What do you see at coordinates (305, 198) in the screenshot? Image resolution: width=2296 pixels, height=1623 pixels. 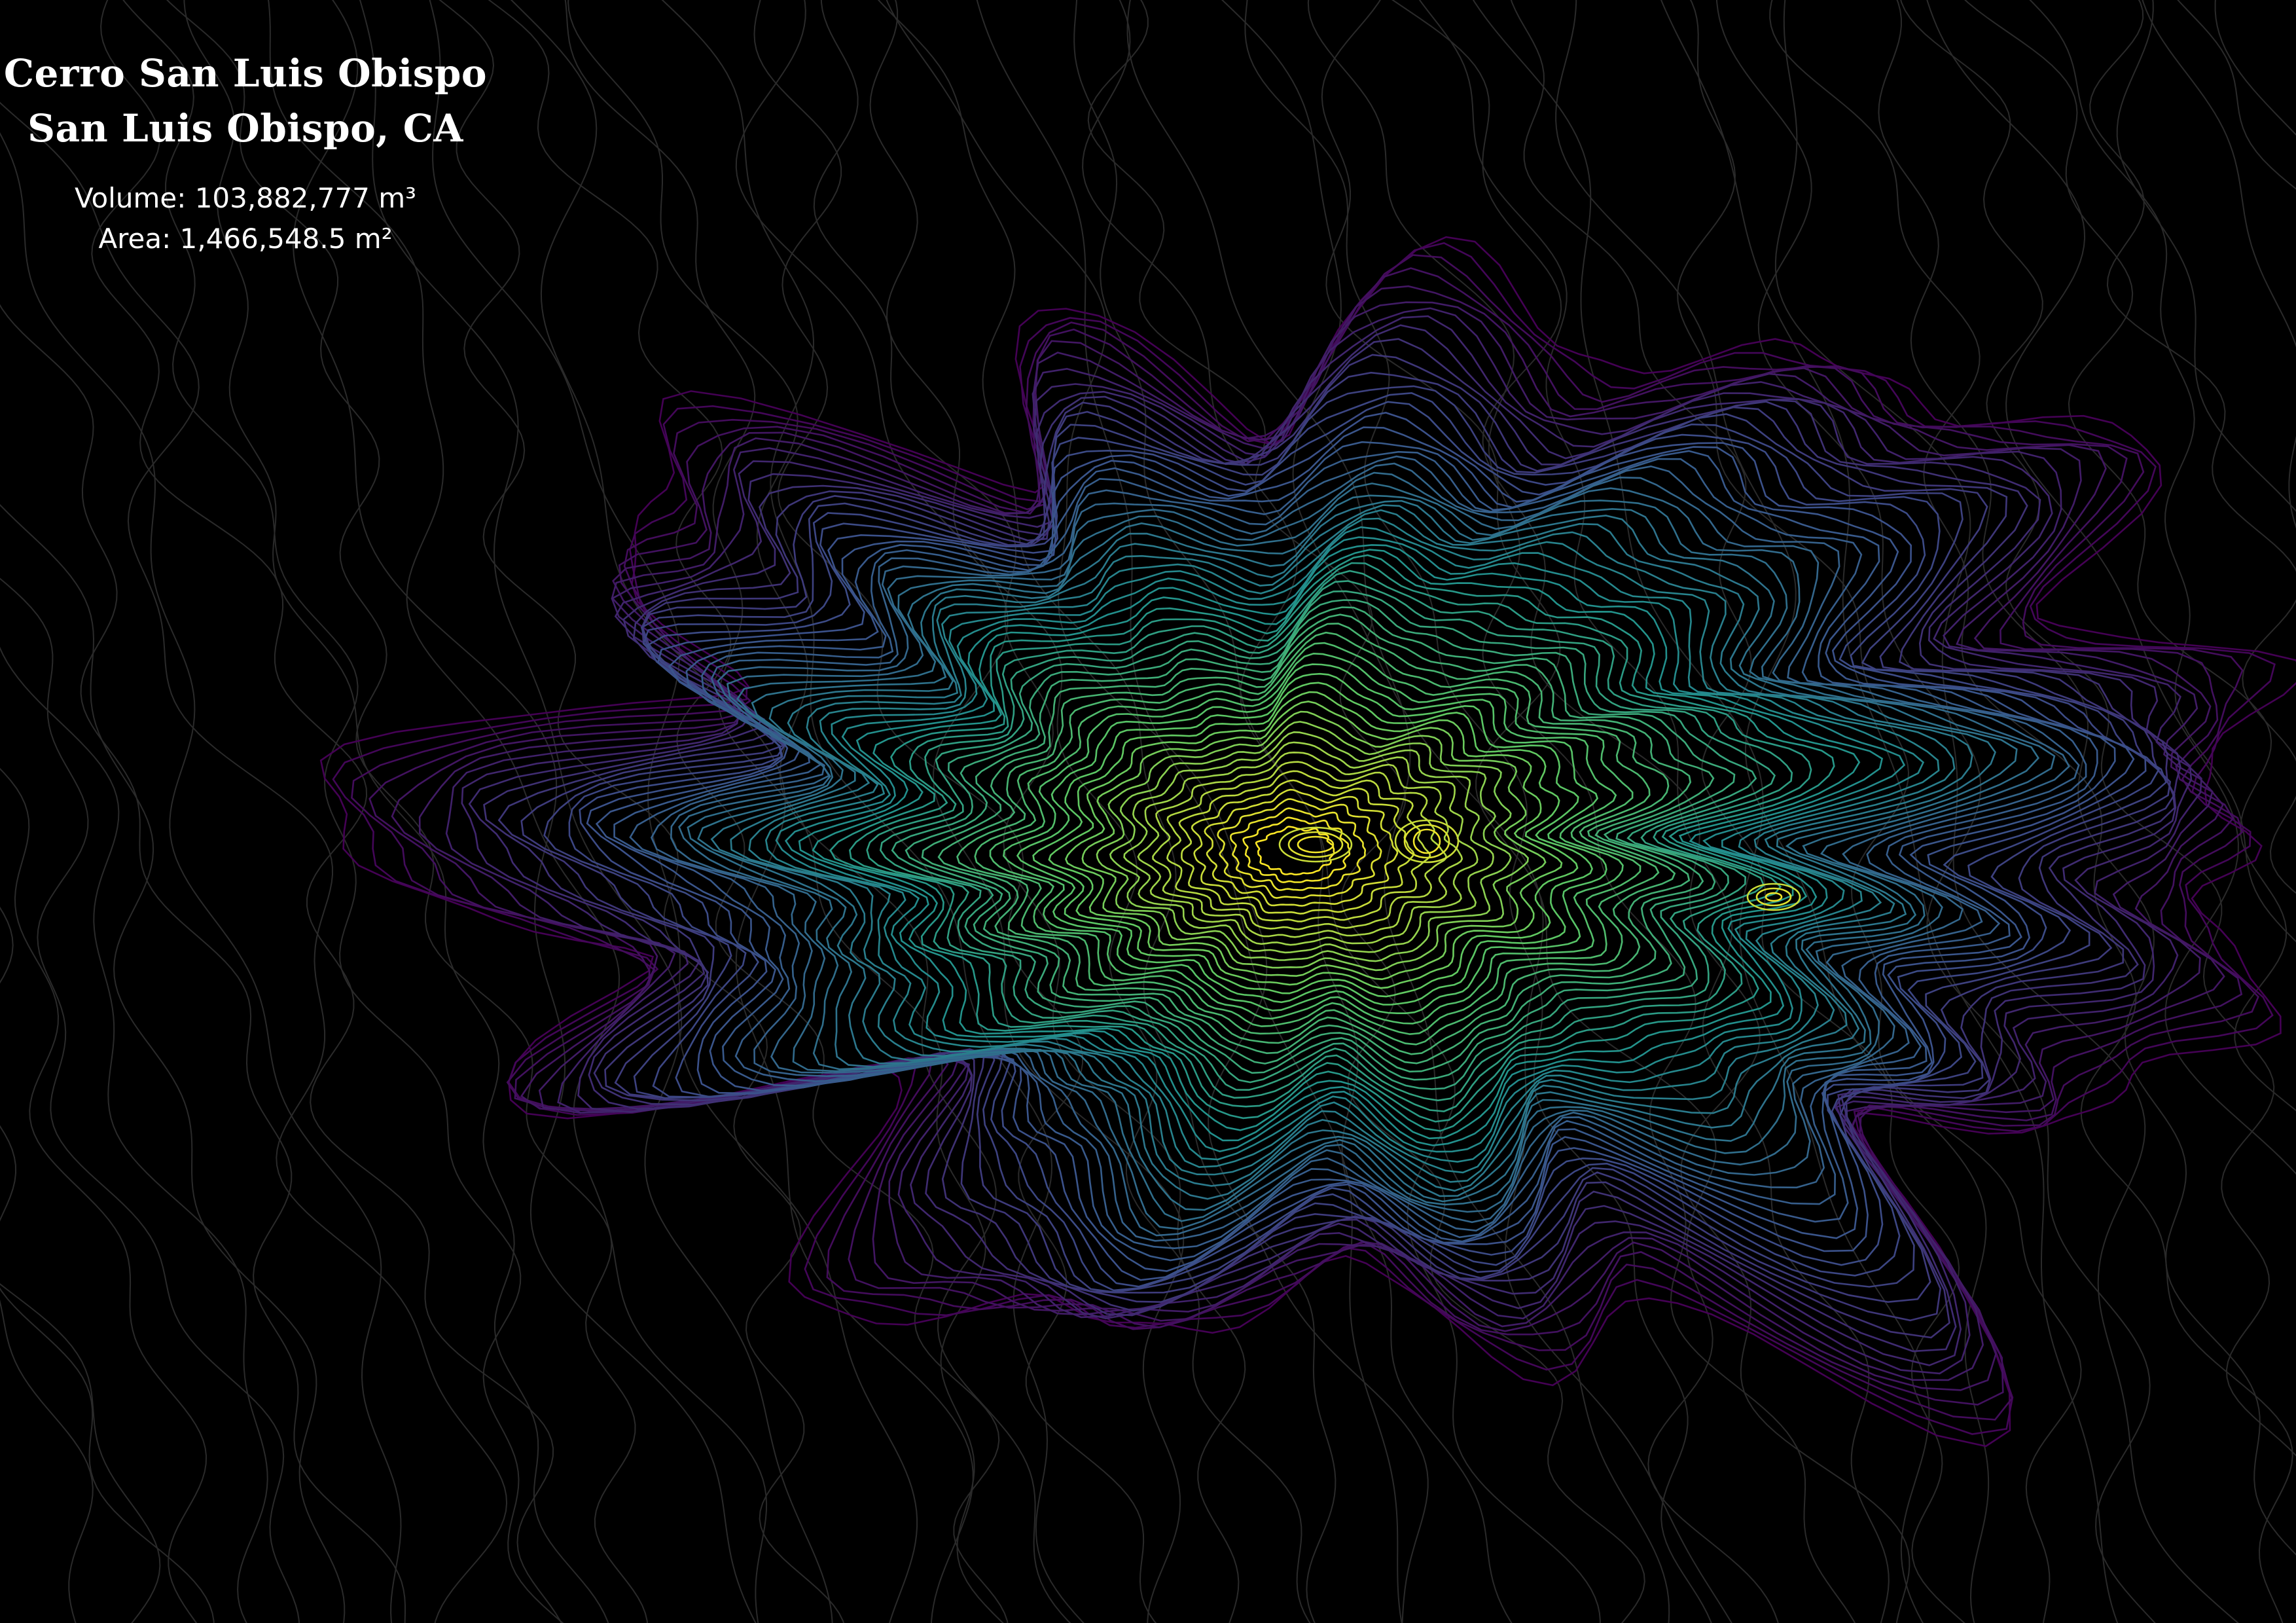 I see `volume-value: 103,882,777 m³` at bounding box center [305, 198].